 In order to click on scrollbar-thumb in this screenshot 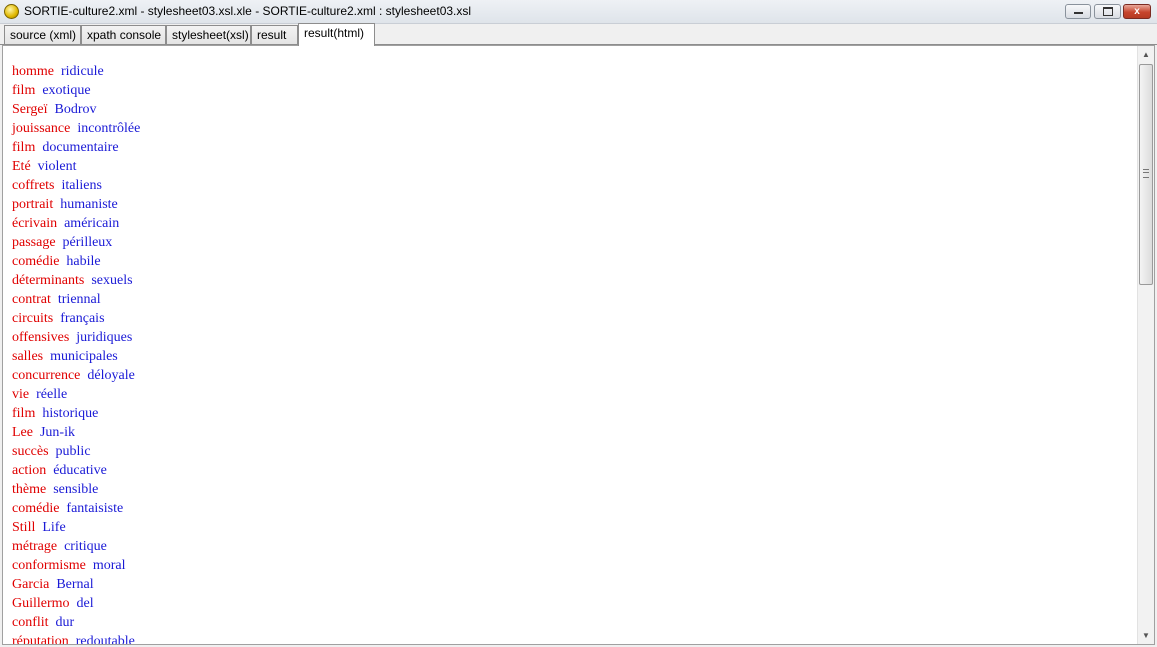, I will do `click(1146, 174)`.